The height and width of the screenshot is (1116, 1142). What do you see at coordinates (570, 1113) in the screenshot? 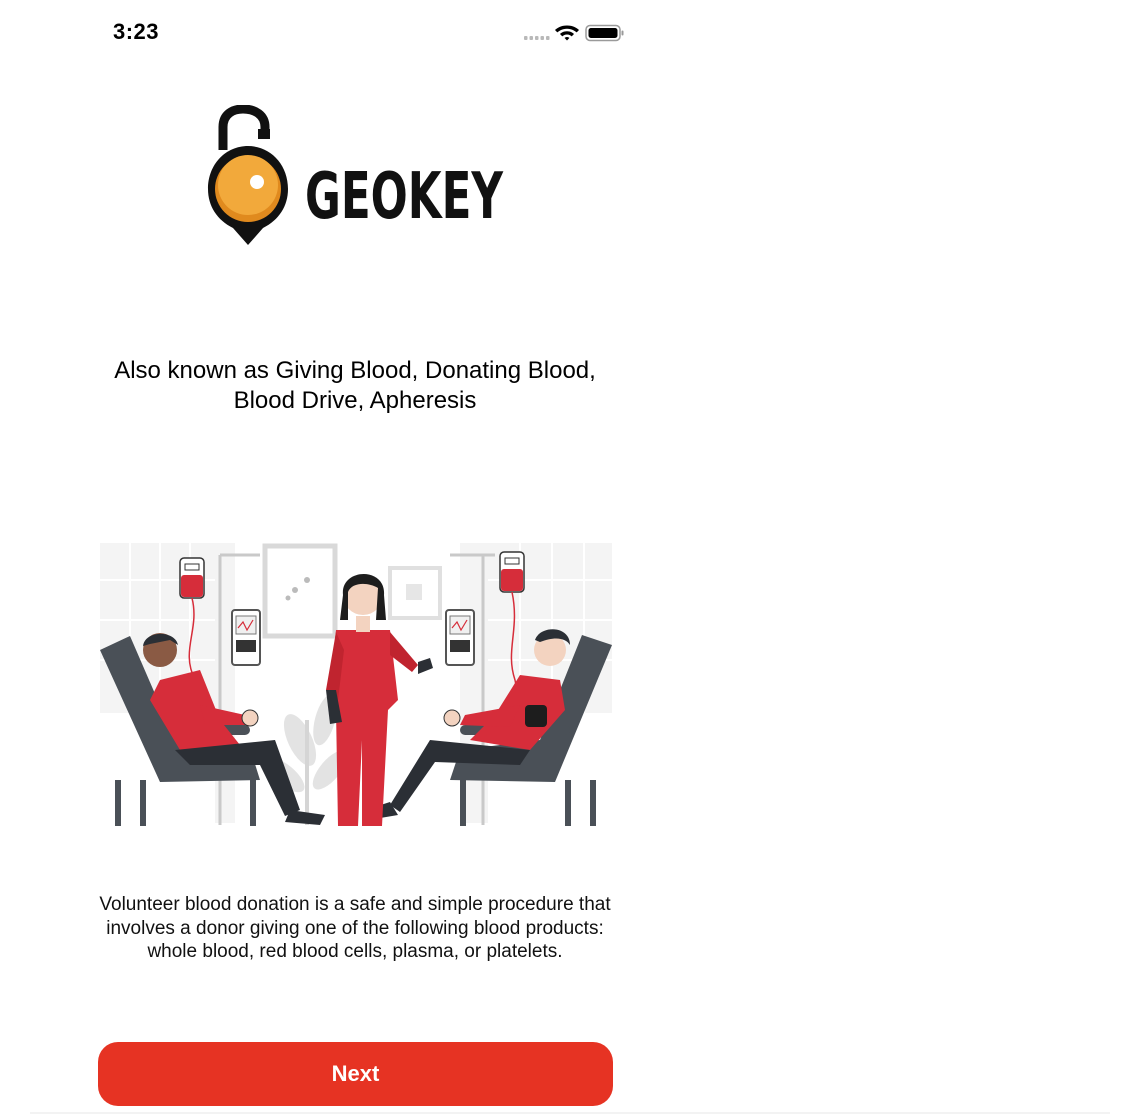
I see `home-indicator-divider` at bounding box center [570, 1113].